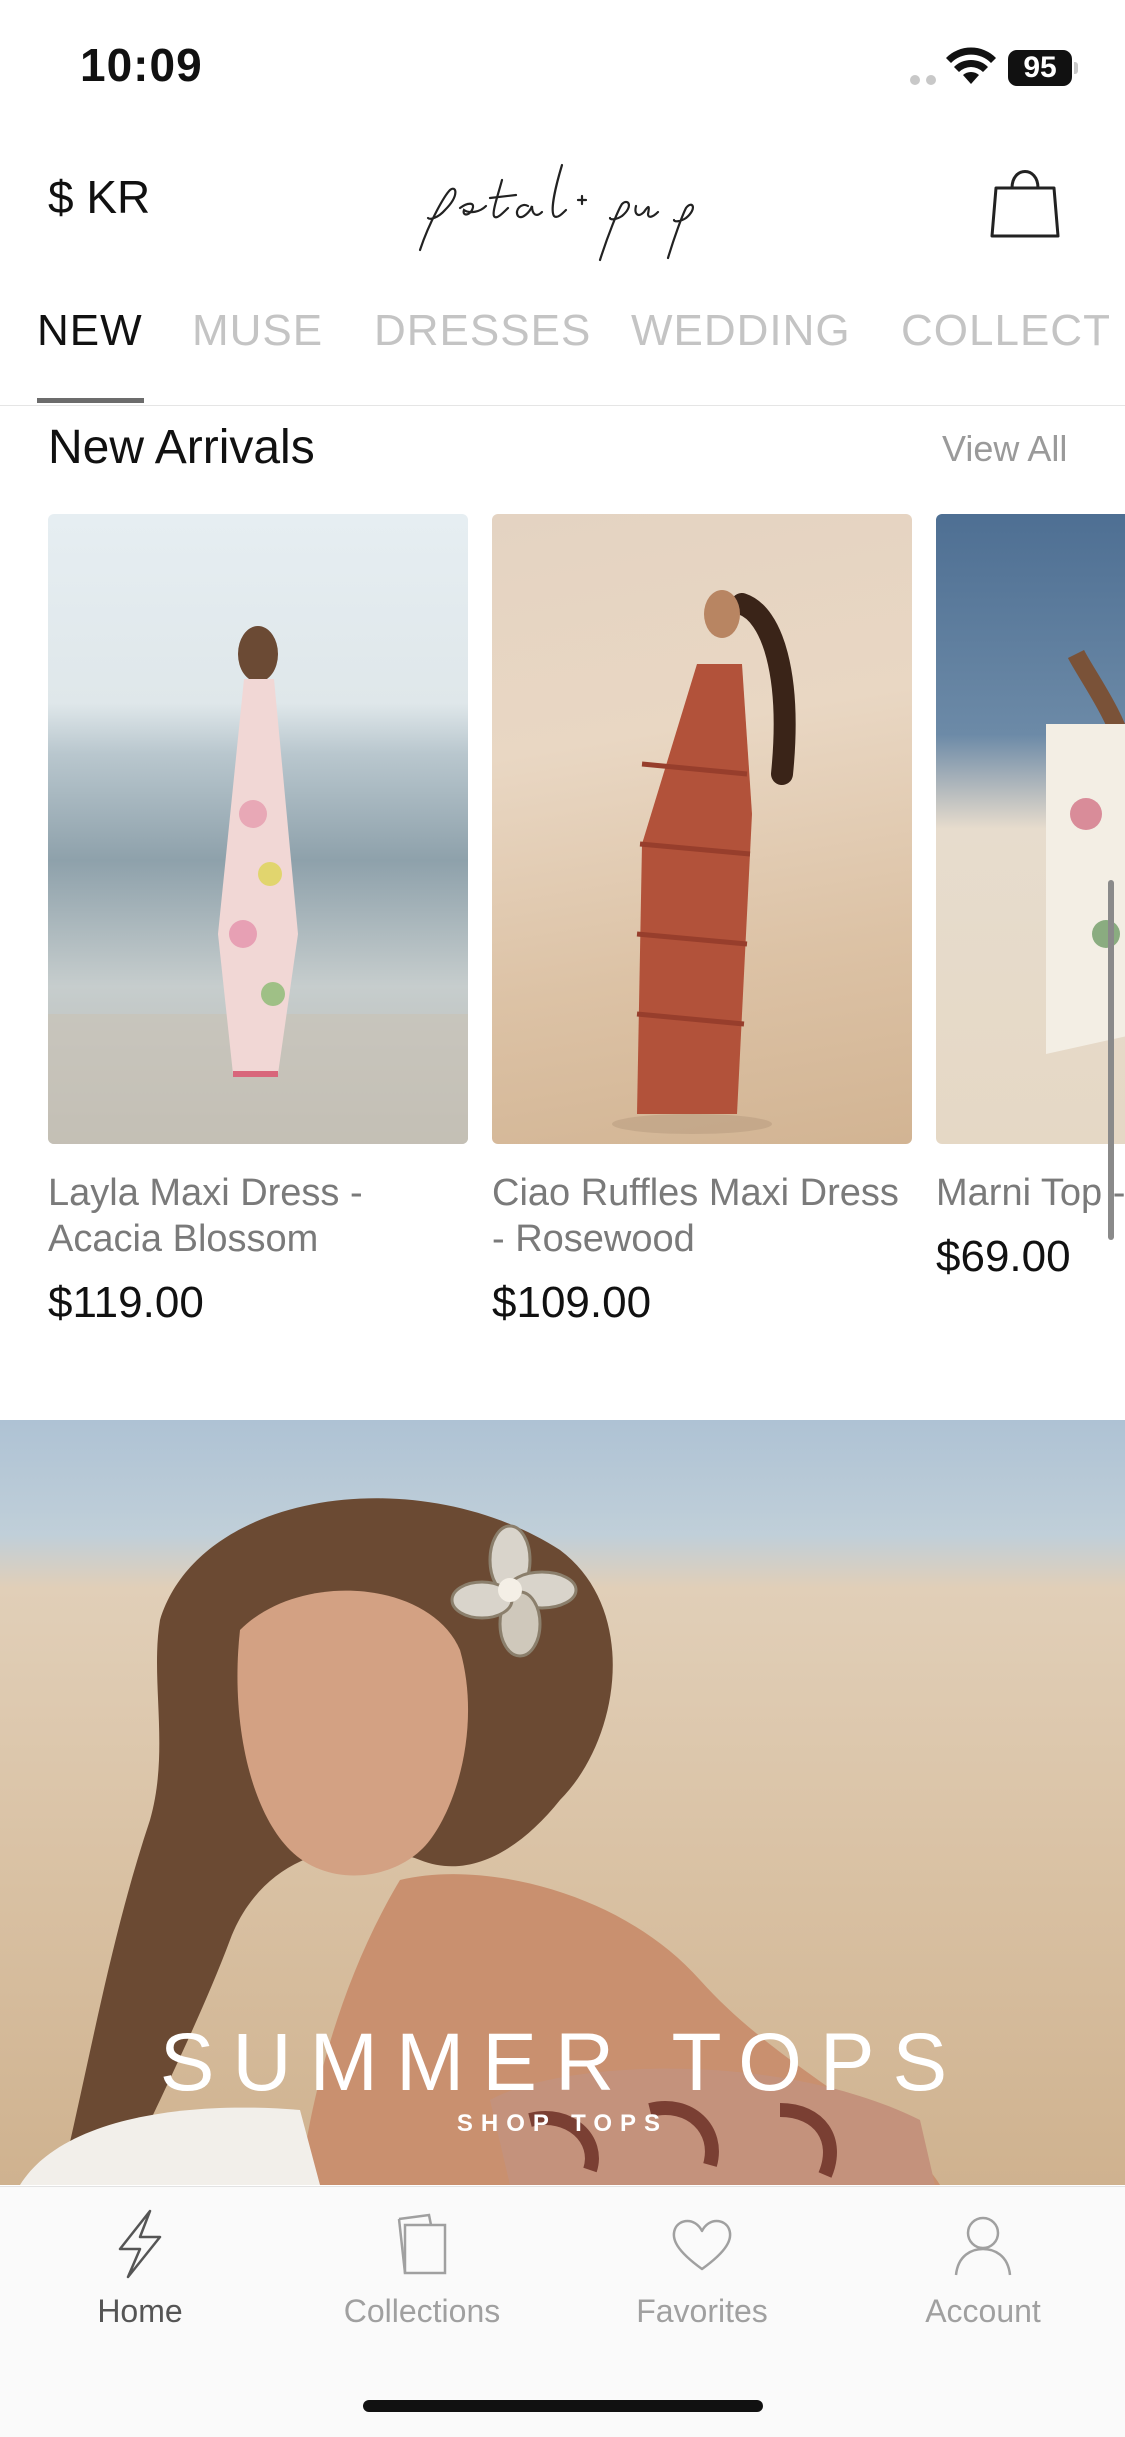 This screenshot has width=1125, height=2437. I want to click on battery-icon: 95, so click(1040, 68).